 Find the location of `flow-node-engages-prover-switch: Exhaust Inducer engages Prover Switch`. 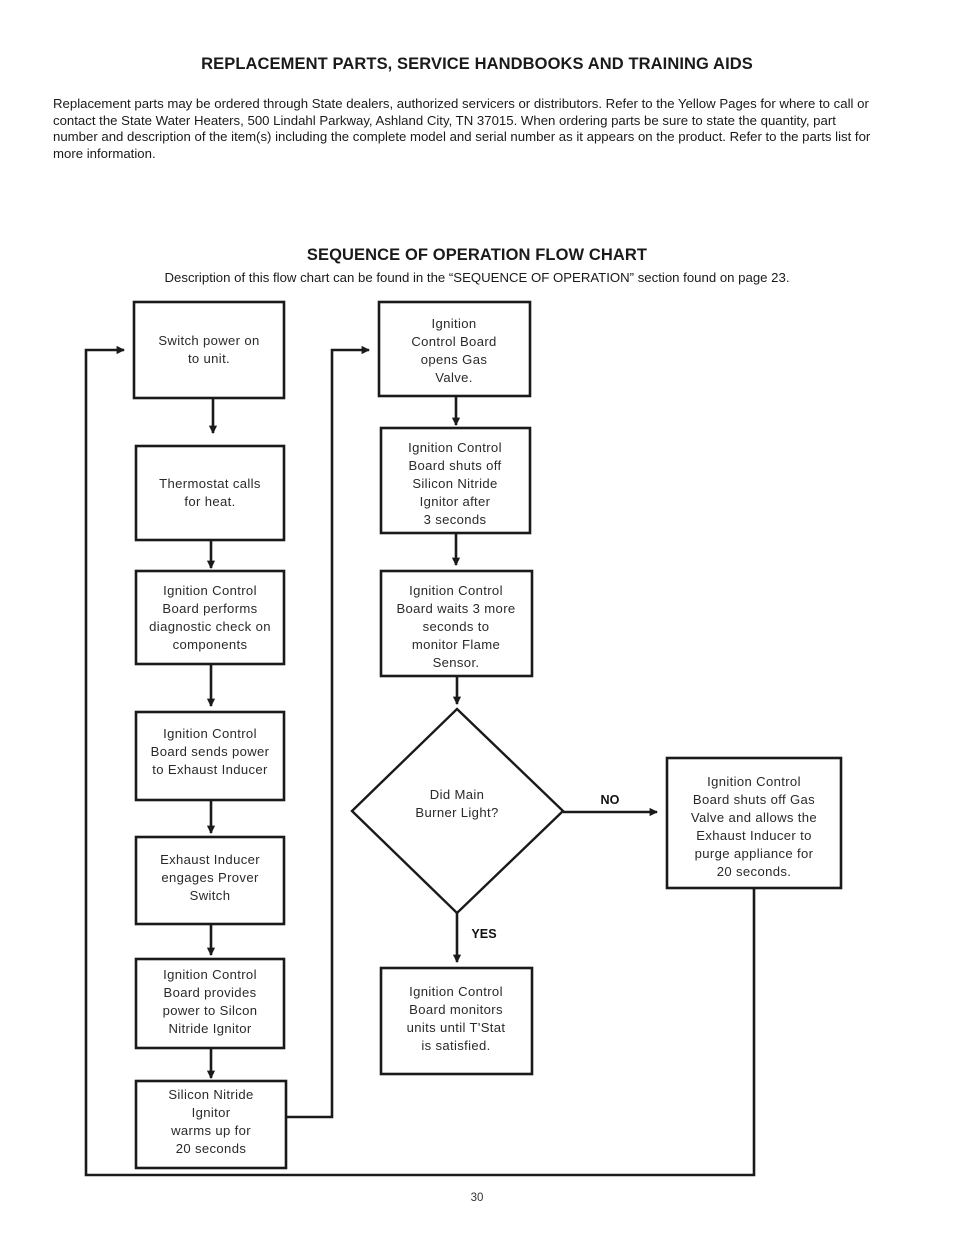

flow-node-engages-prover-switch: Exhaust Inducer engages Prover Switch is located at coordinates (210, 880).